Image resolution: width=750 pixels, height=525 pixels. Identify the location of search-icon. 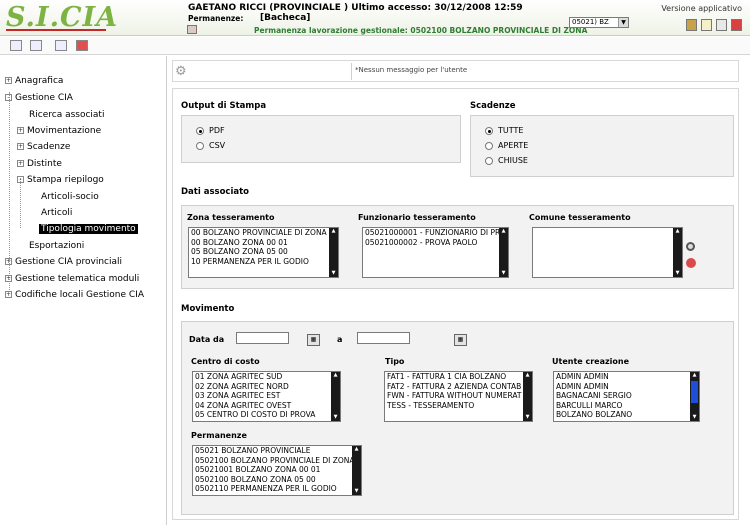
(690, 246).